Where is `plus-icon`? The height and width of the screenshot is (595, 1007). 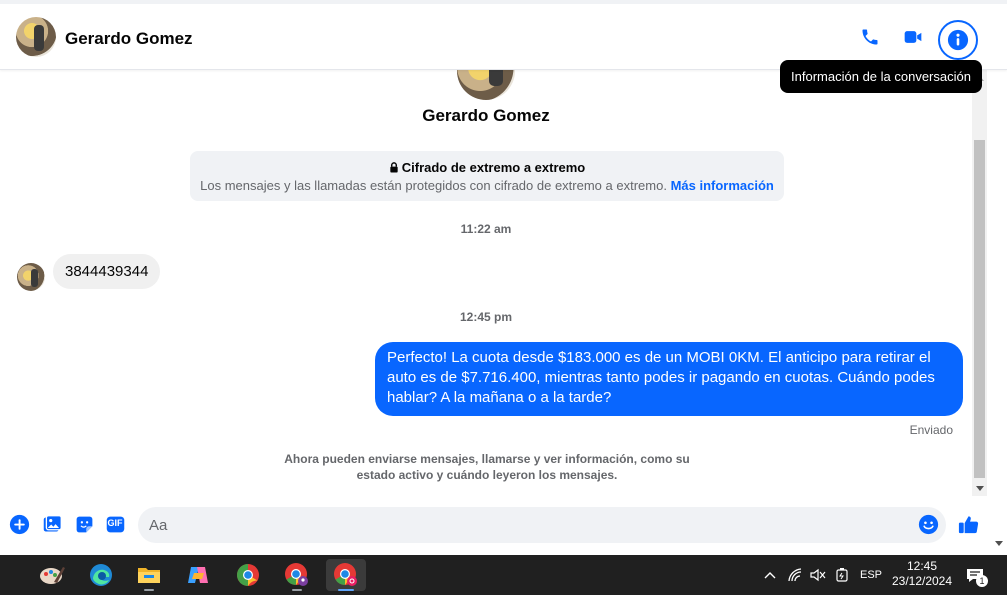
plus-icon is located at coordinates (19, 524).